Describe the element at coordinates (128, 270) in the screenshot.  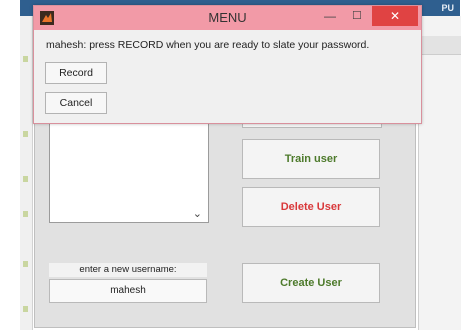
I see `new-username-label: enter a new username:` at that location.